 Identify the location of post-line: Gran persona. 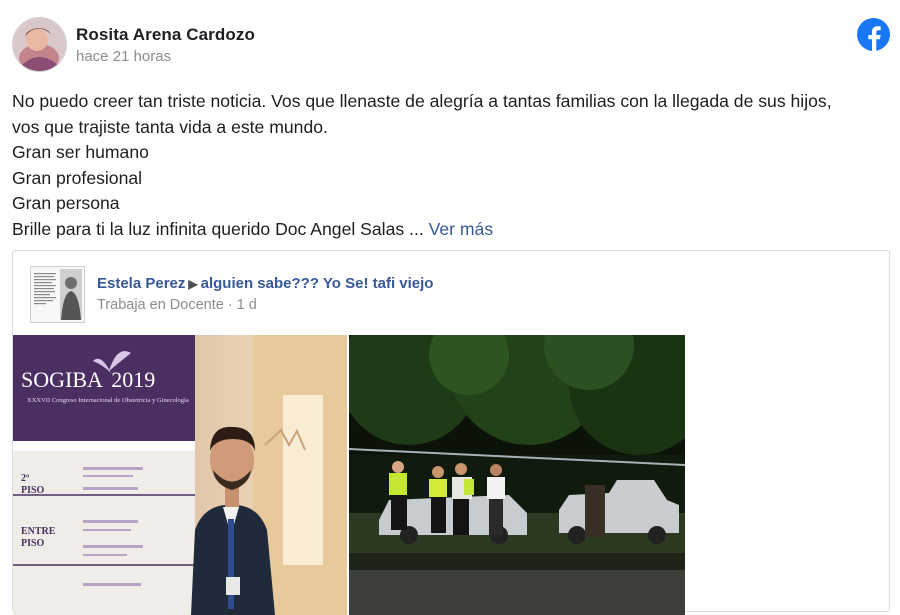
(66, 203).